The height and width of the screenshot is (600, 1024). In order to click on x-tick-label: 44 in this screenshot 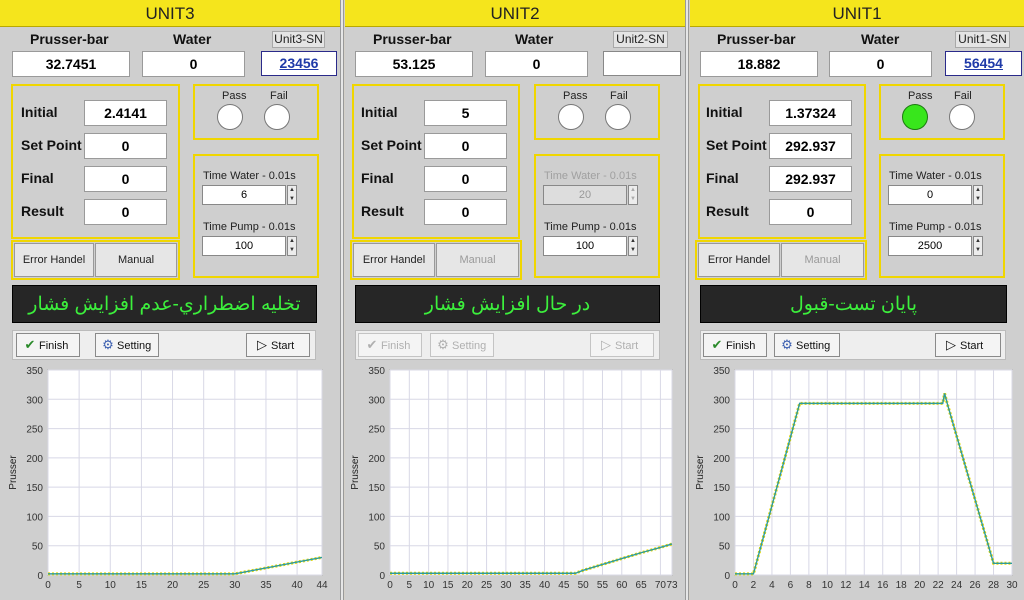, I will do `click(322, 585)`.